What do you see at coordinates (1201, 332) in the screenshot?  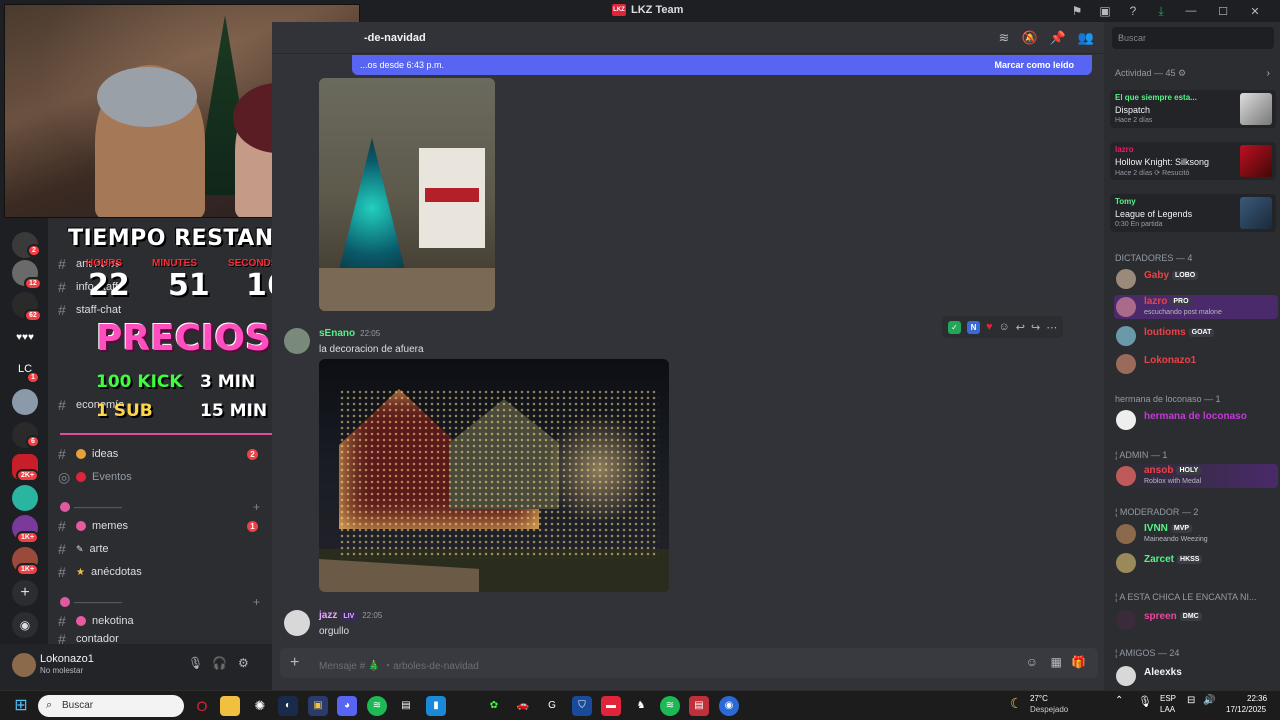 I see `member-tag: GOAT` at bounding box center [1201, 332].